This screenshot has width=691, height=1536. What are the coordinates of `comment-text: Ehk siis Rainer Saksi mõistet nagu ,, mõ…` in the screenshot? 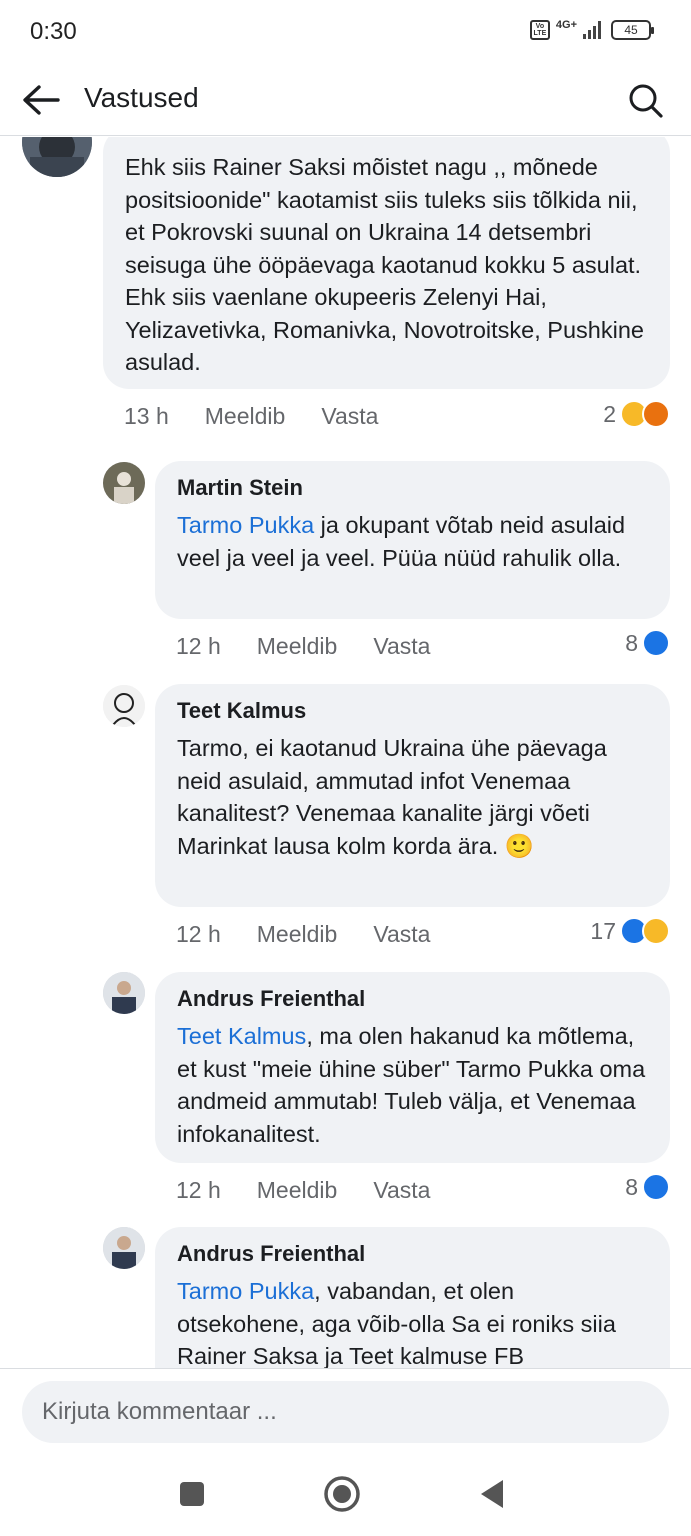 It's located at (384, 264).